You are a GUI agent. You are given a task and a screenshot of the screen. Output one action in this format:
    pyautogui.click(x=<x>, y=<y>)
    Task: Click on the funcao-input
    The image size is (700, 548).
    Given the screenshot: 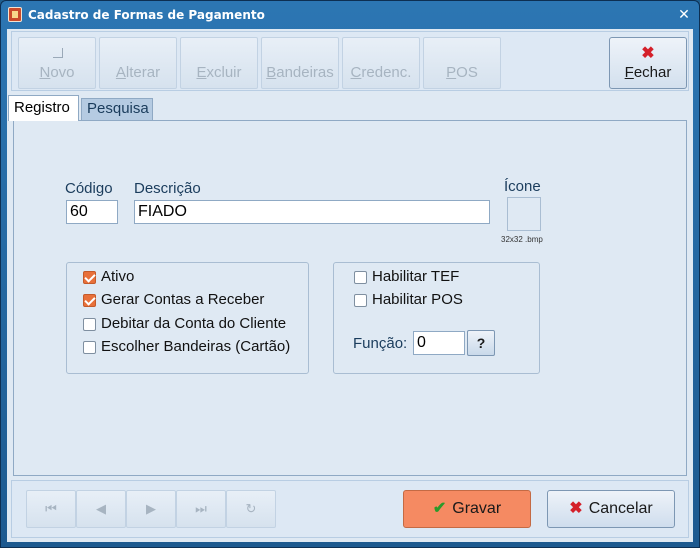 What is the action you would take?
    pyautogui.click(x=439, y=343)
    